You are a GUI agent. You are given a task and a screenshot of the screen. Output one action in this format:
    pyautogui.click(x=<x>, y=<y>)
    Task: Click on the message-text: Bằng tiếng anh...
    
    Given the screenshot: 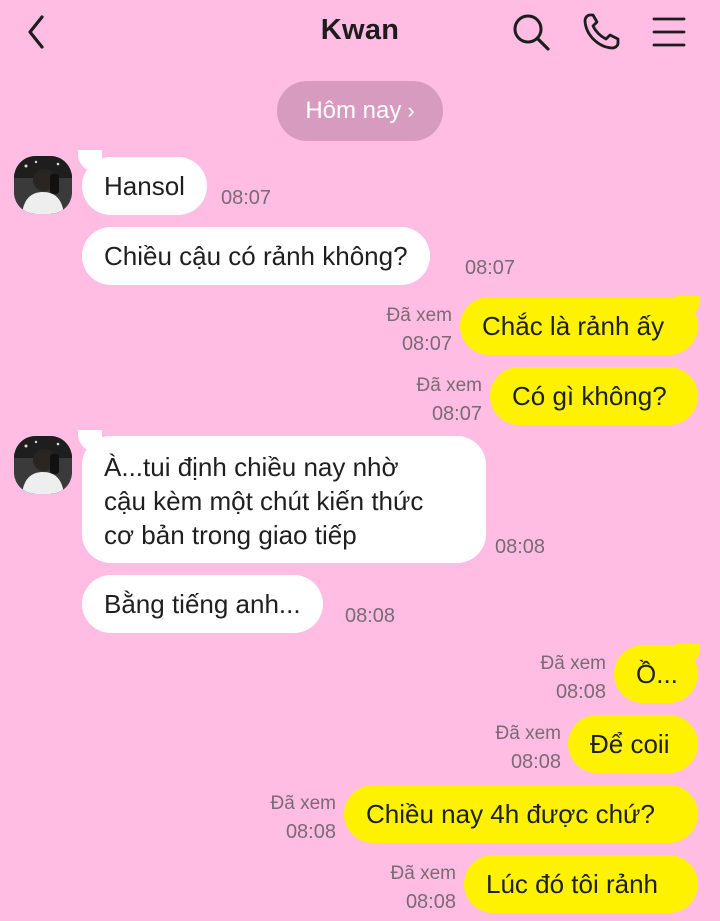 What is the action you would take?
    pyautogui.click(x=202, y=604)
    